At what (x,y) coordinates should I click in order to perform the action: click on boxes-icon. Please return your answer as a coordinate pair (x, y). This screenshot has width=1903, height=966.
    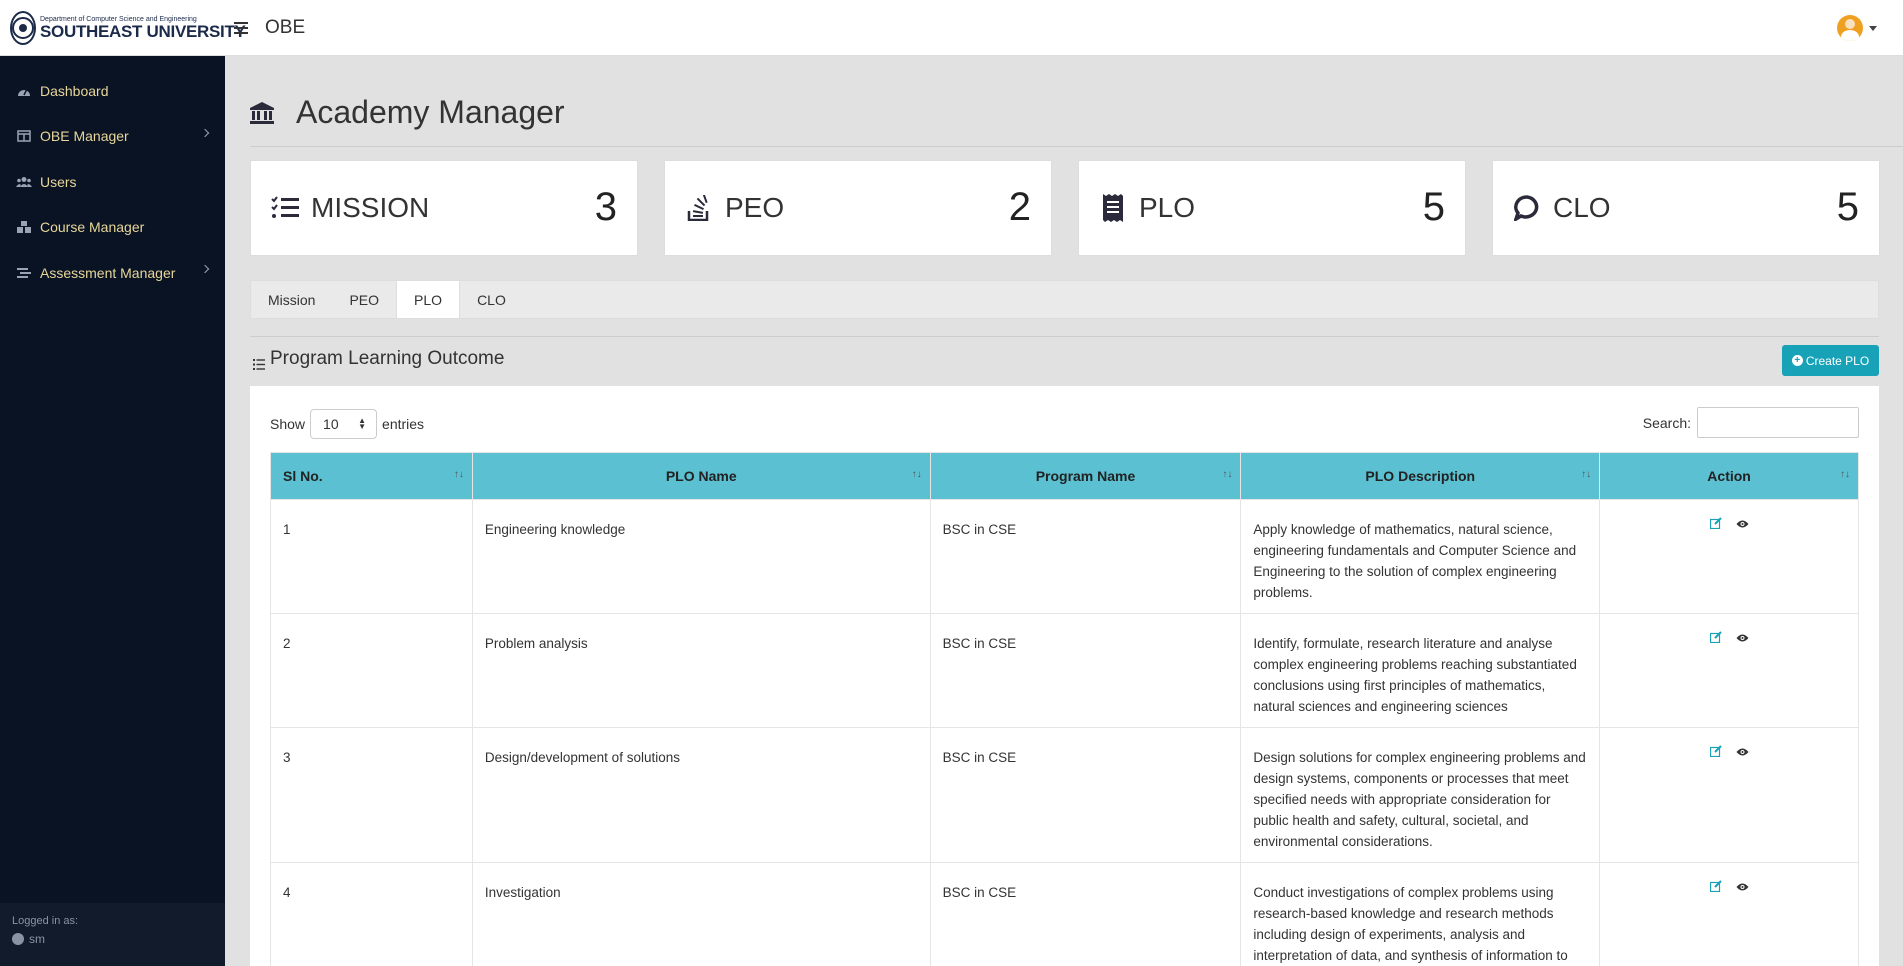
    Looking at the image, I should click on (24, 227).